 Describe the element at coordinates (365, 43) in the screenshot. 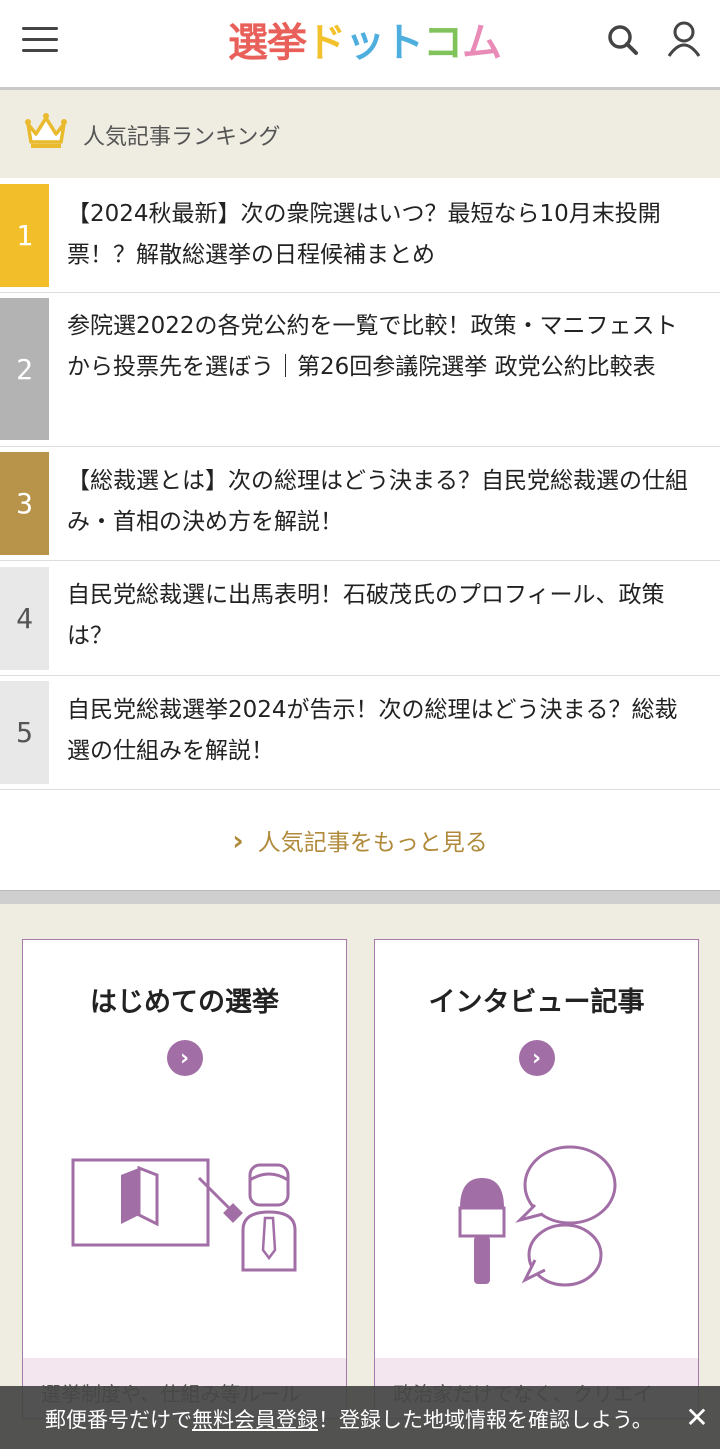

I see `logo-char: ッ` at that location.